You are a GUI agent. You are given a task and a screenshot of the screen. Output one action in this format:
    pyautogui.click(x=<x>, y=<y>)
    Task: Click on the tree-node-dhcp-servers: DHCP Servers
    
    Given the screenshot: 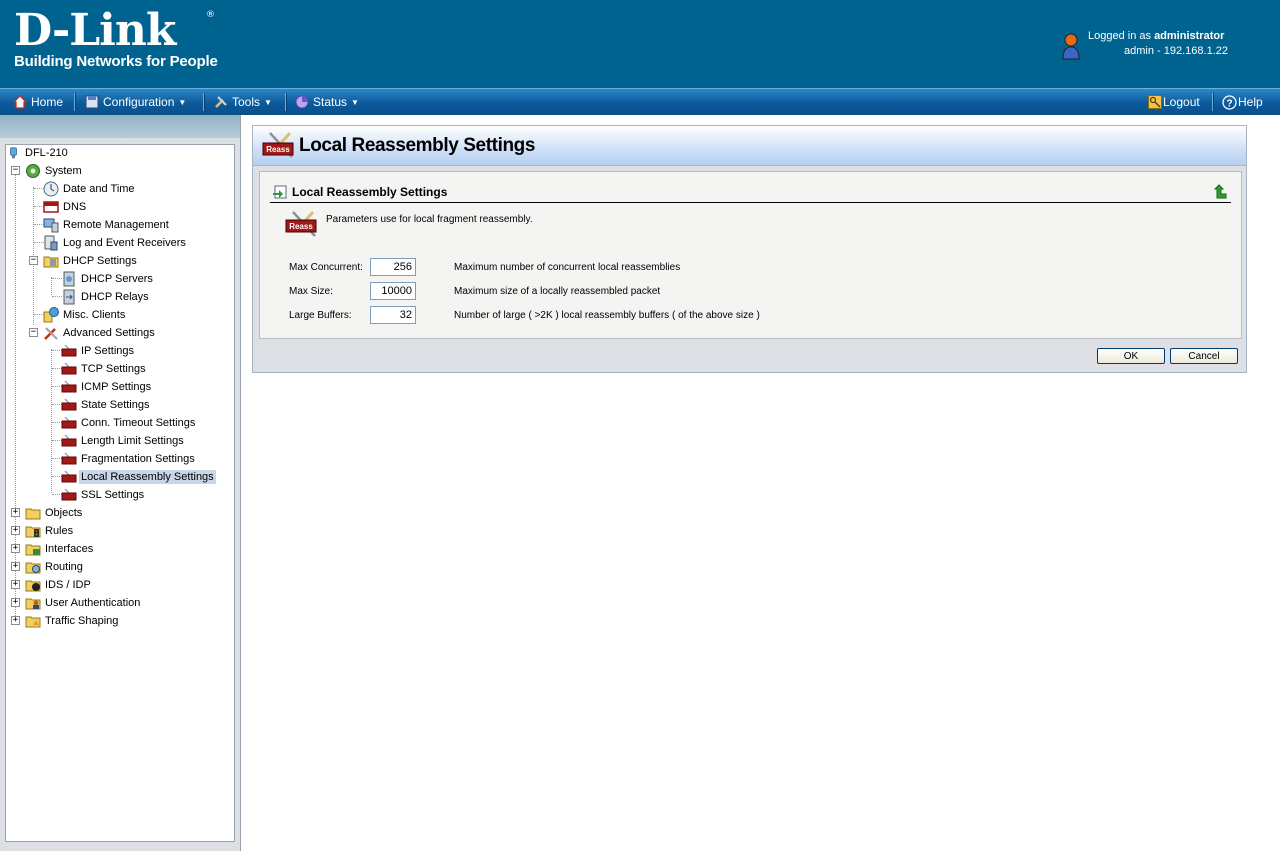 What is the action you would take?
    pyautogui.click(x=108, y=279)
    